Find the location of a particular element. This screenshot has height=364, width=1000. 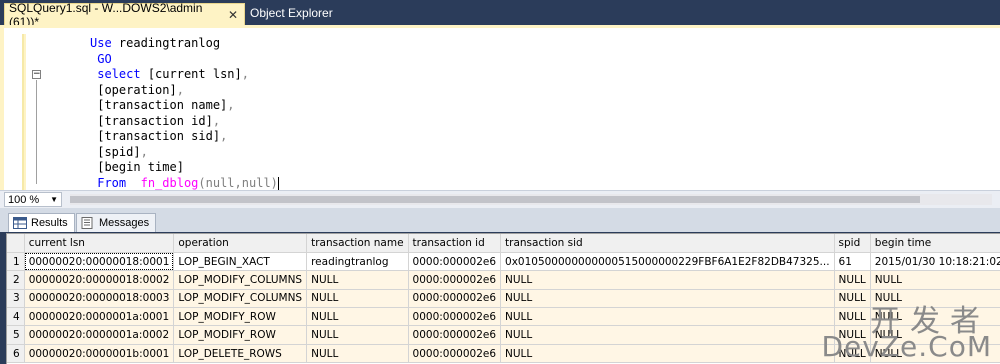

watermark-en: DevZe.CoM is located at coordinates (906, 346).